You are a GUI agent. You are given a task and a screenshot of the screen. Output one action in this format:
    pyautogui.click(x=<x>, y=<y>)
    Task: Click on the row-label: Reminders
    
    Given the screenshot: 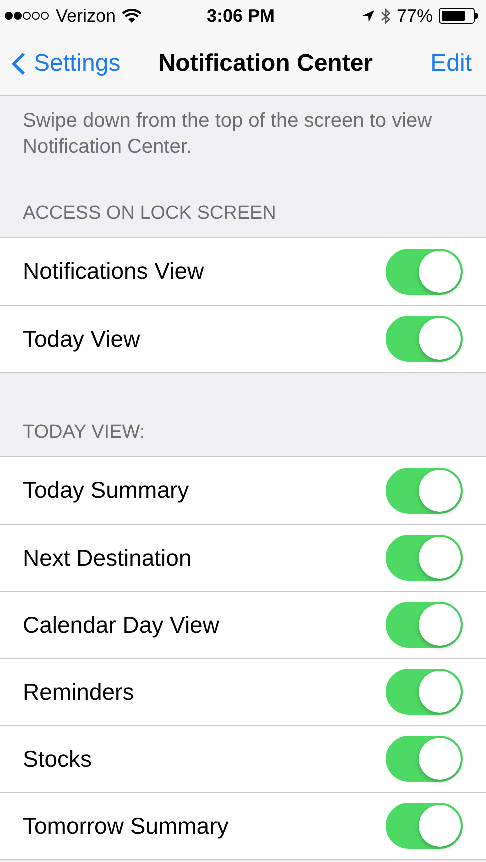 What is the action you would take?
    pyautogui.click(x=78, y=692)
    